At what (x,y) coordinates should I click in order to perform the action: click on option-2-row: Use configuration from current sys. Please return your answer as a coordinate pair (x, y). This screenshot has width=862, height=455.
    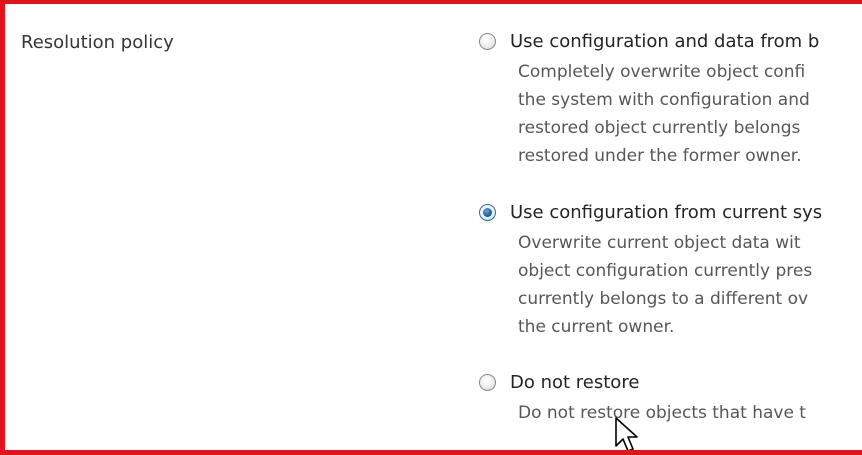
    Looking at the image, I should click on (670, 212).